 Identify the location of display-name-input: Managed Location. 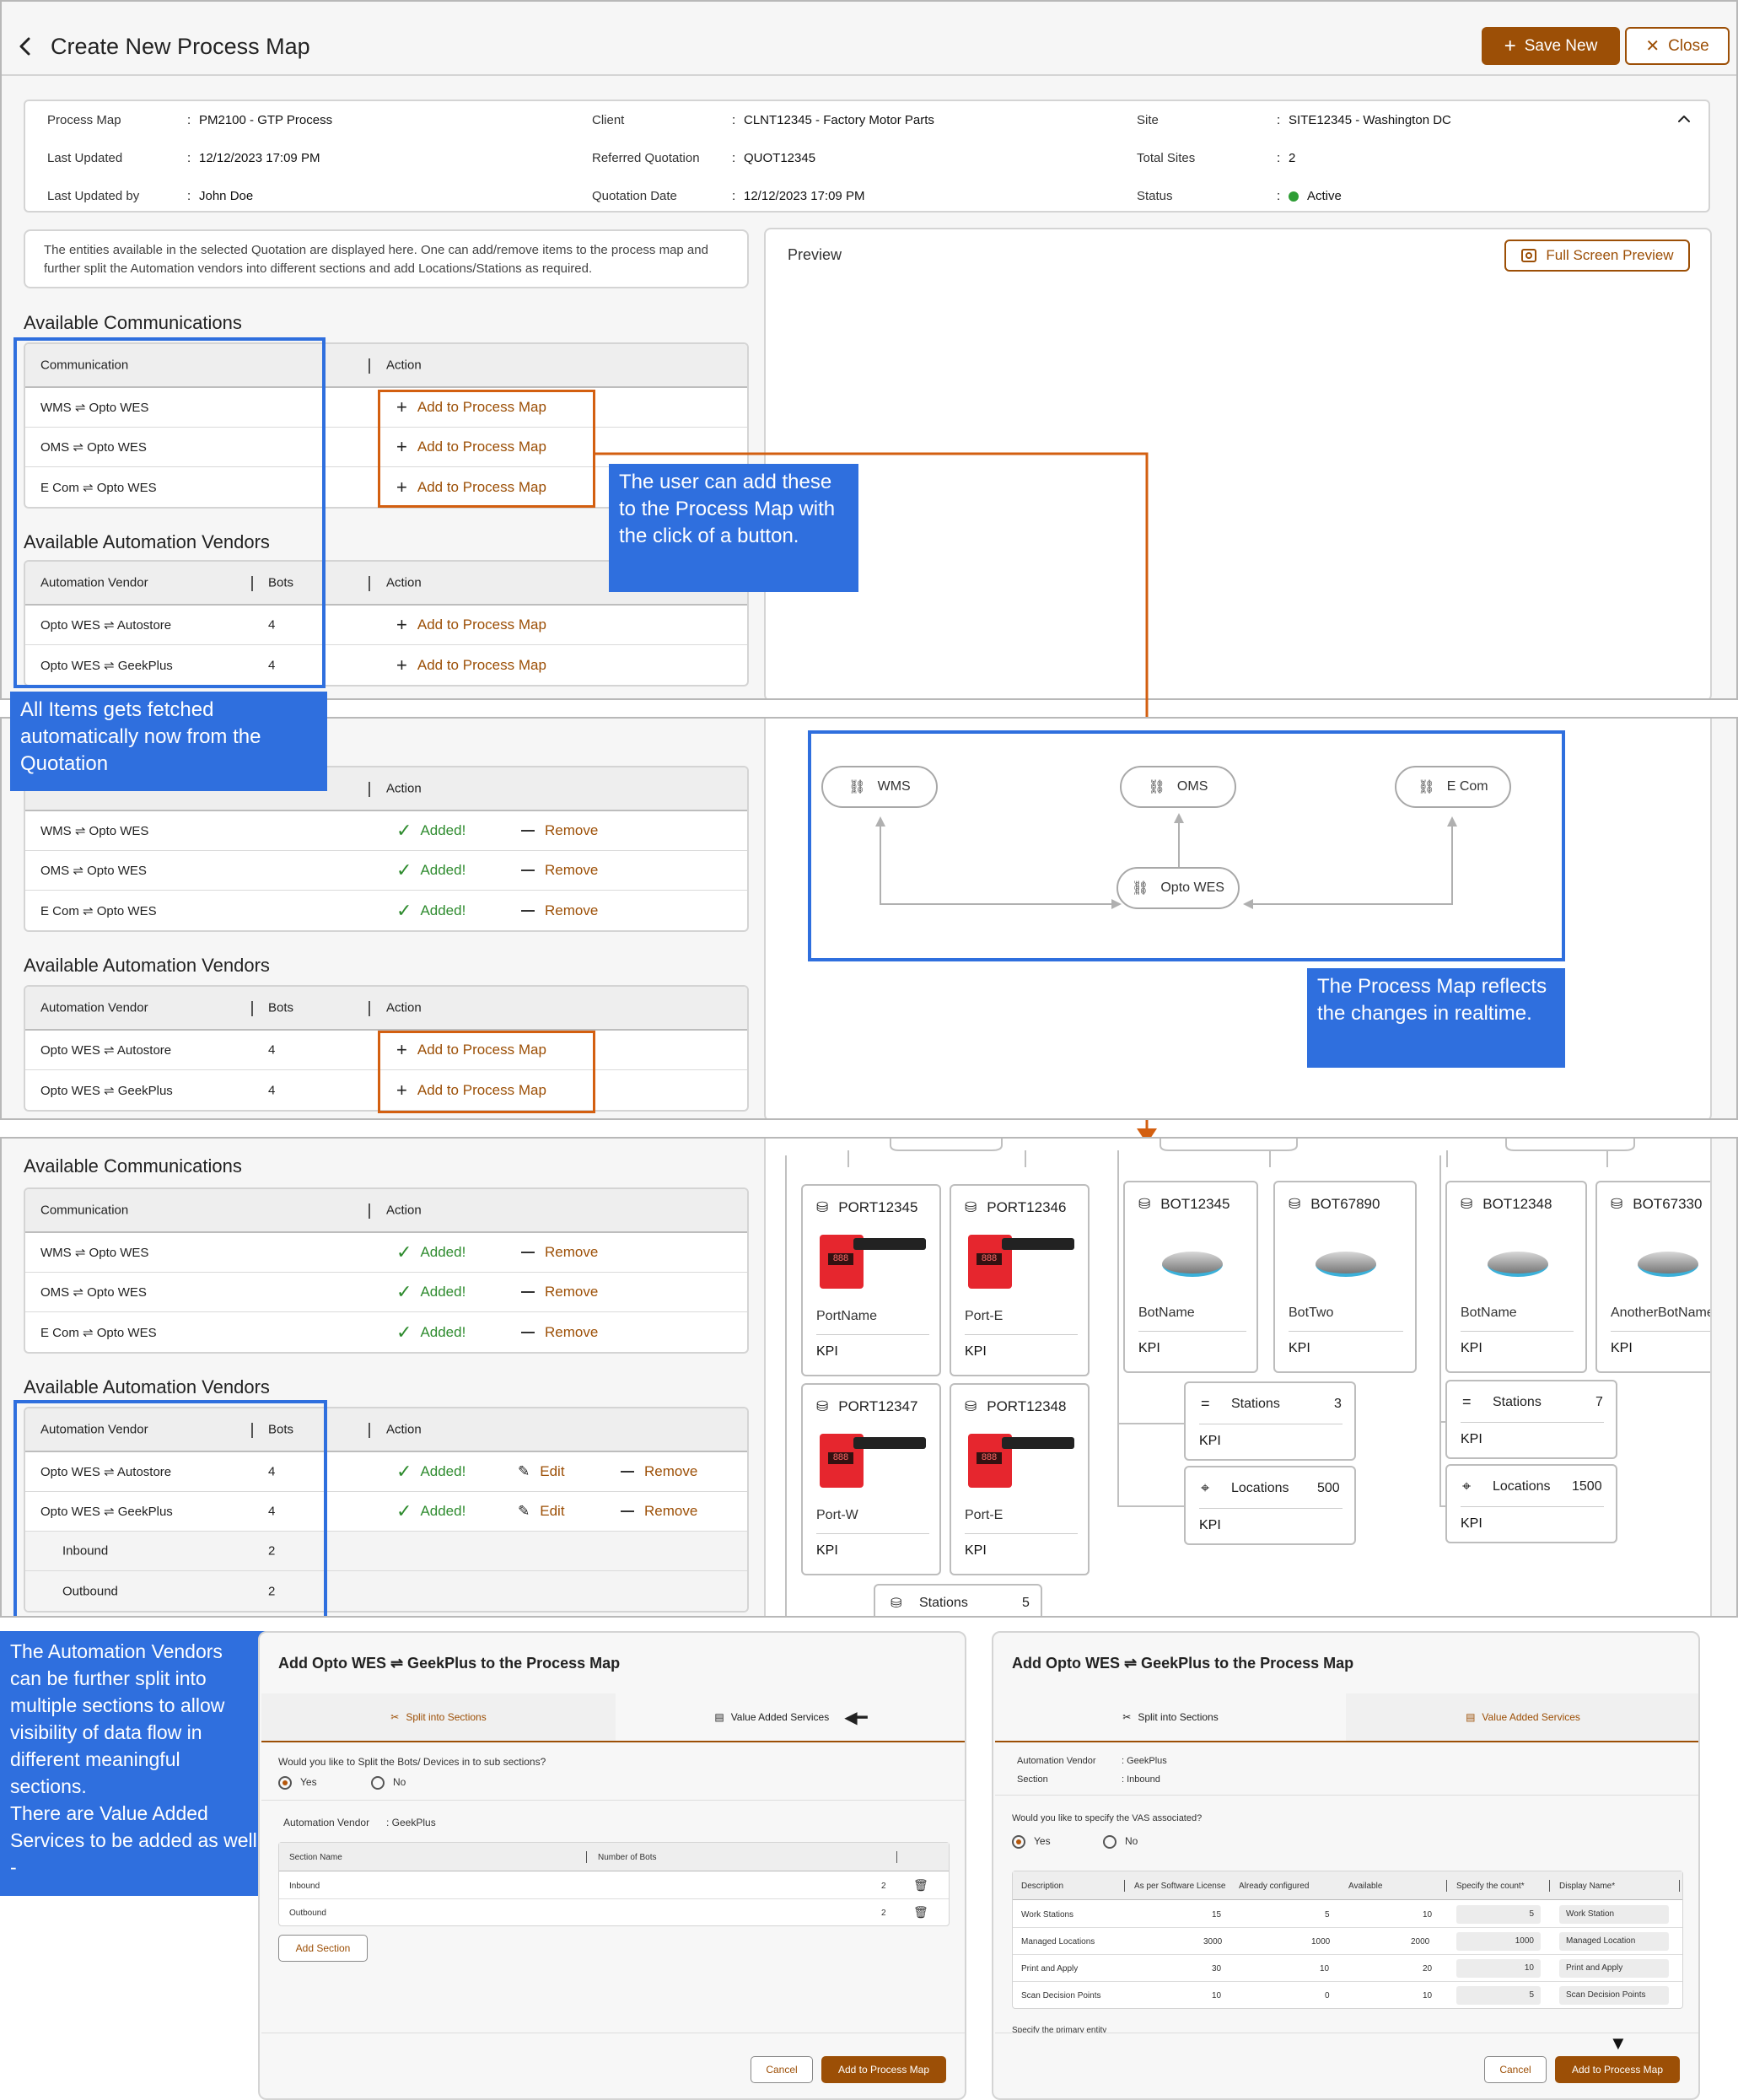
(1614, 1941).